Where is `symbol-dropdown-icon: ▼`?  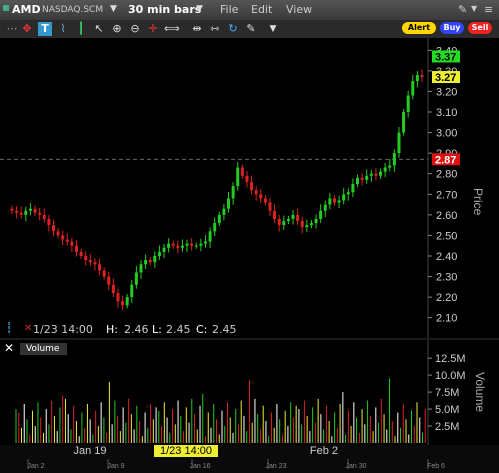
symbol-dropdown-icon: ▼ is located at coordinates (113, 9).